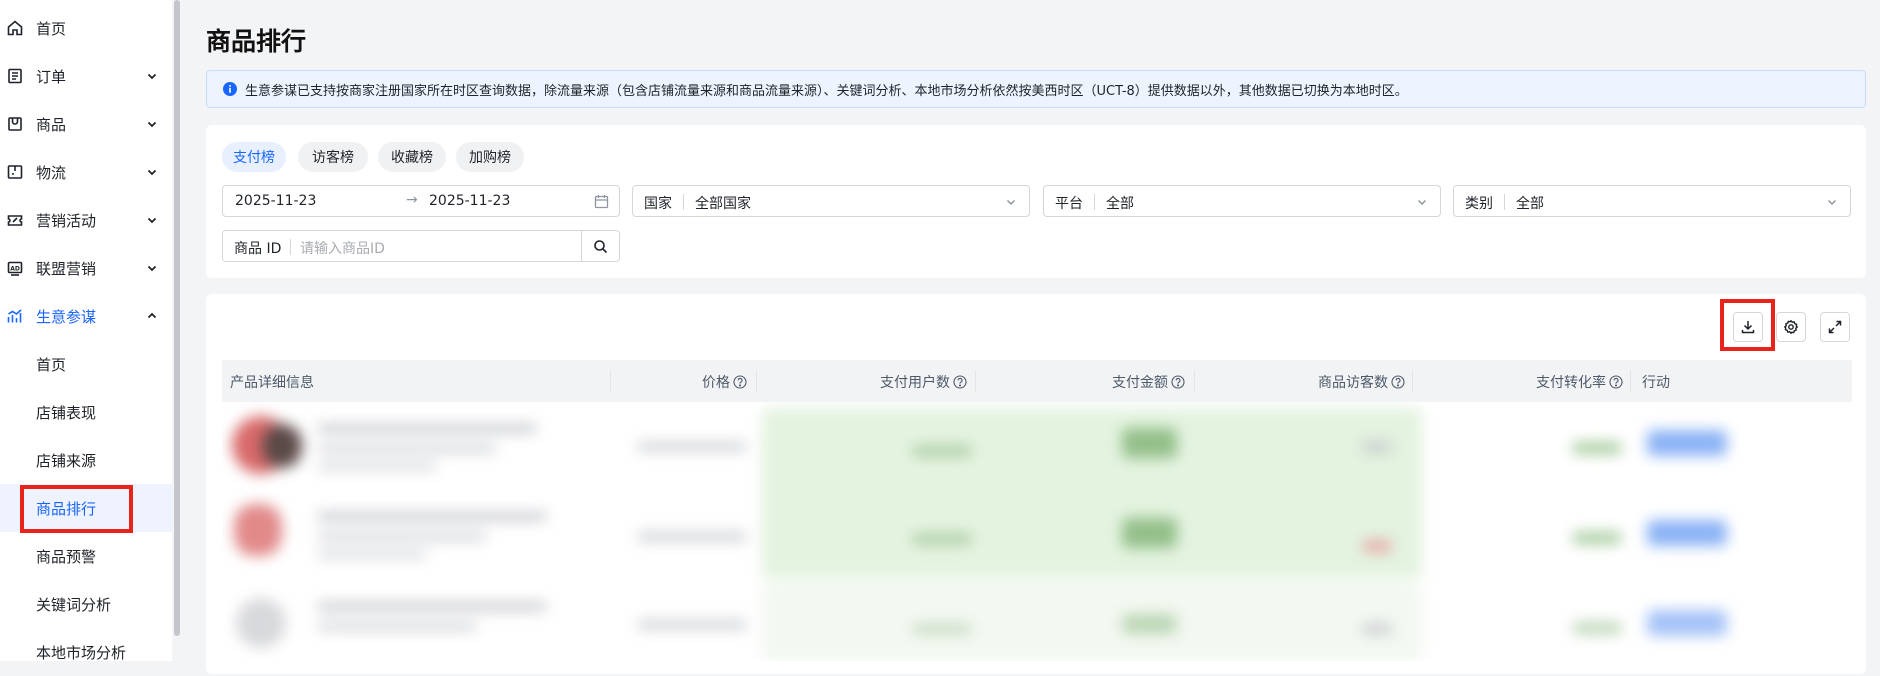  What do you see at coordinates (51, 172) in the screenshot?
I see `sidebar-item-label: 物流` at bounding box center [51, 172].